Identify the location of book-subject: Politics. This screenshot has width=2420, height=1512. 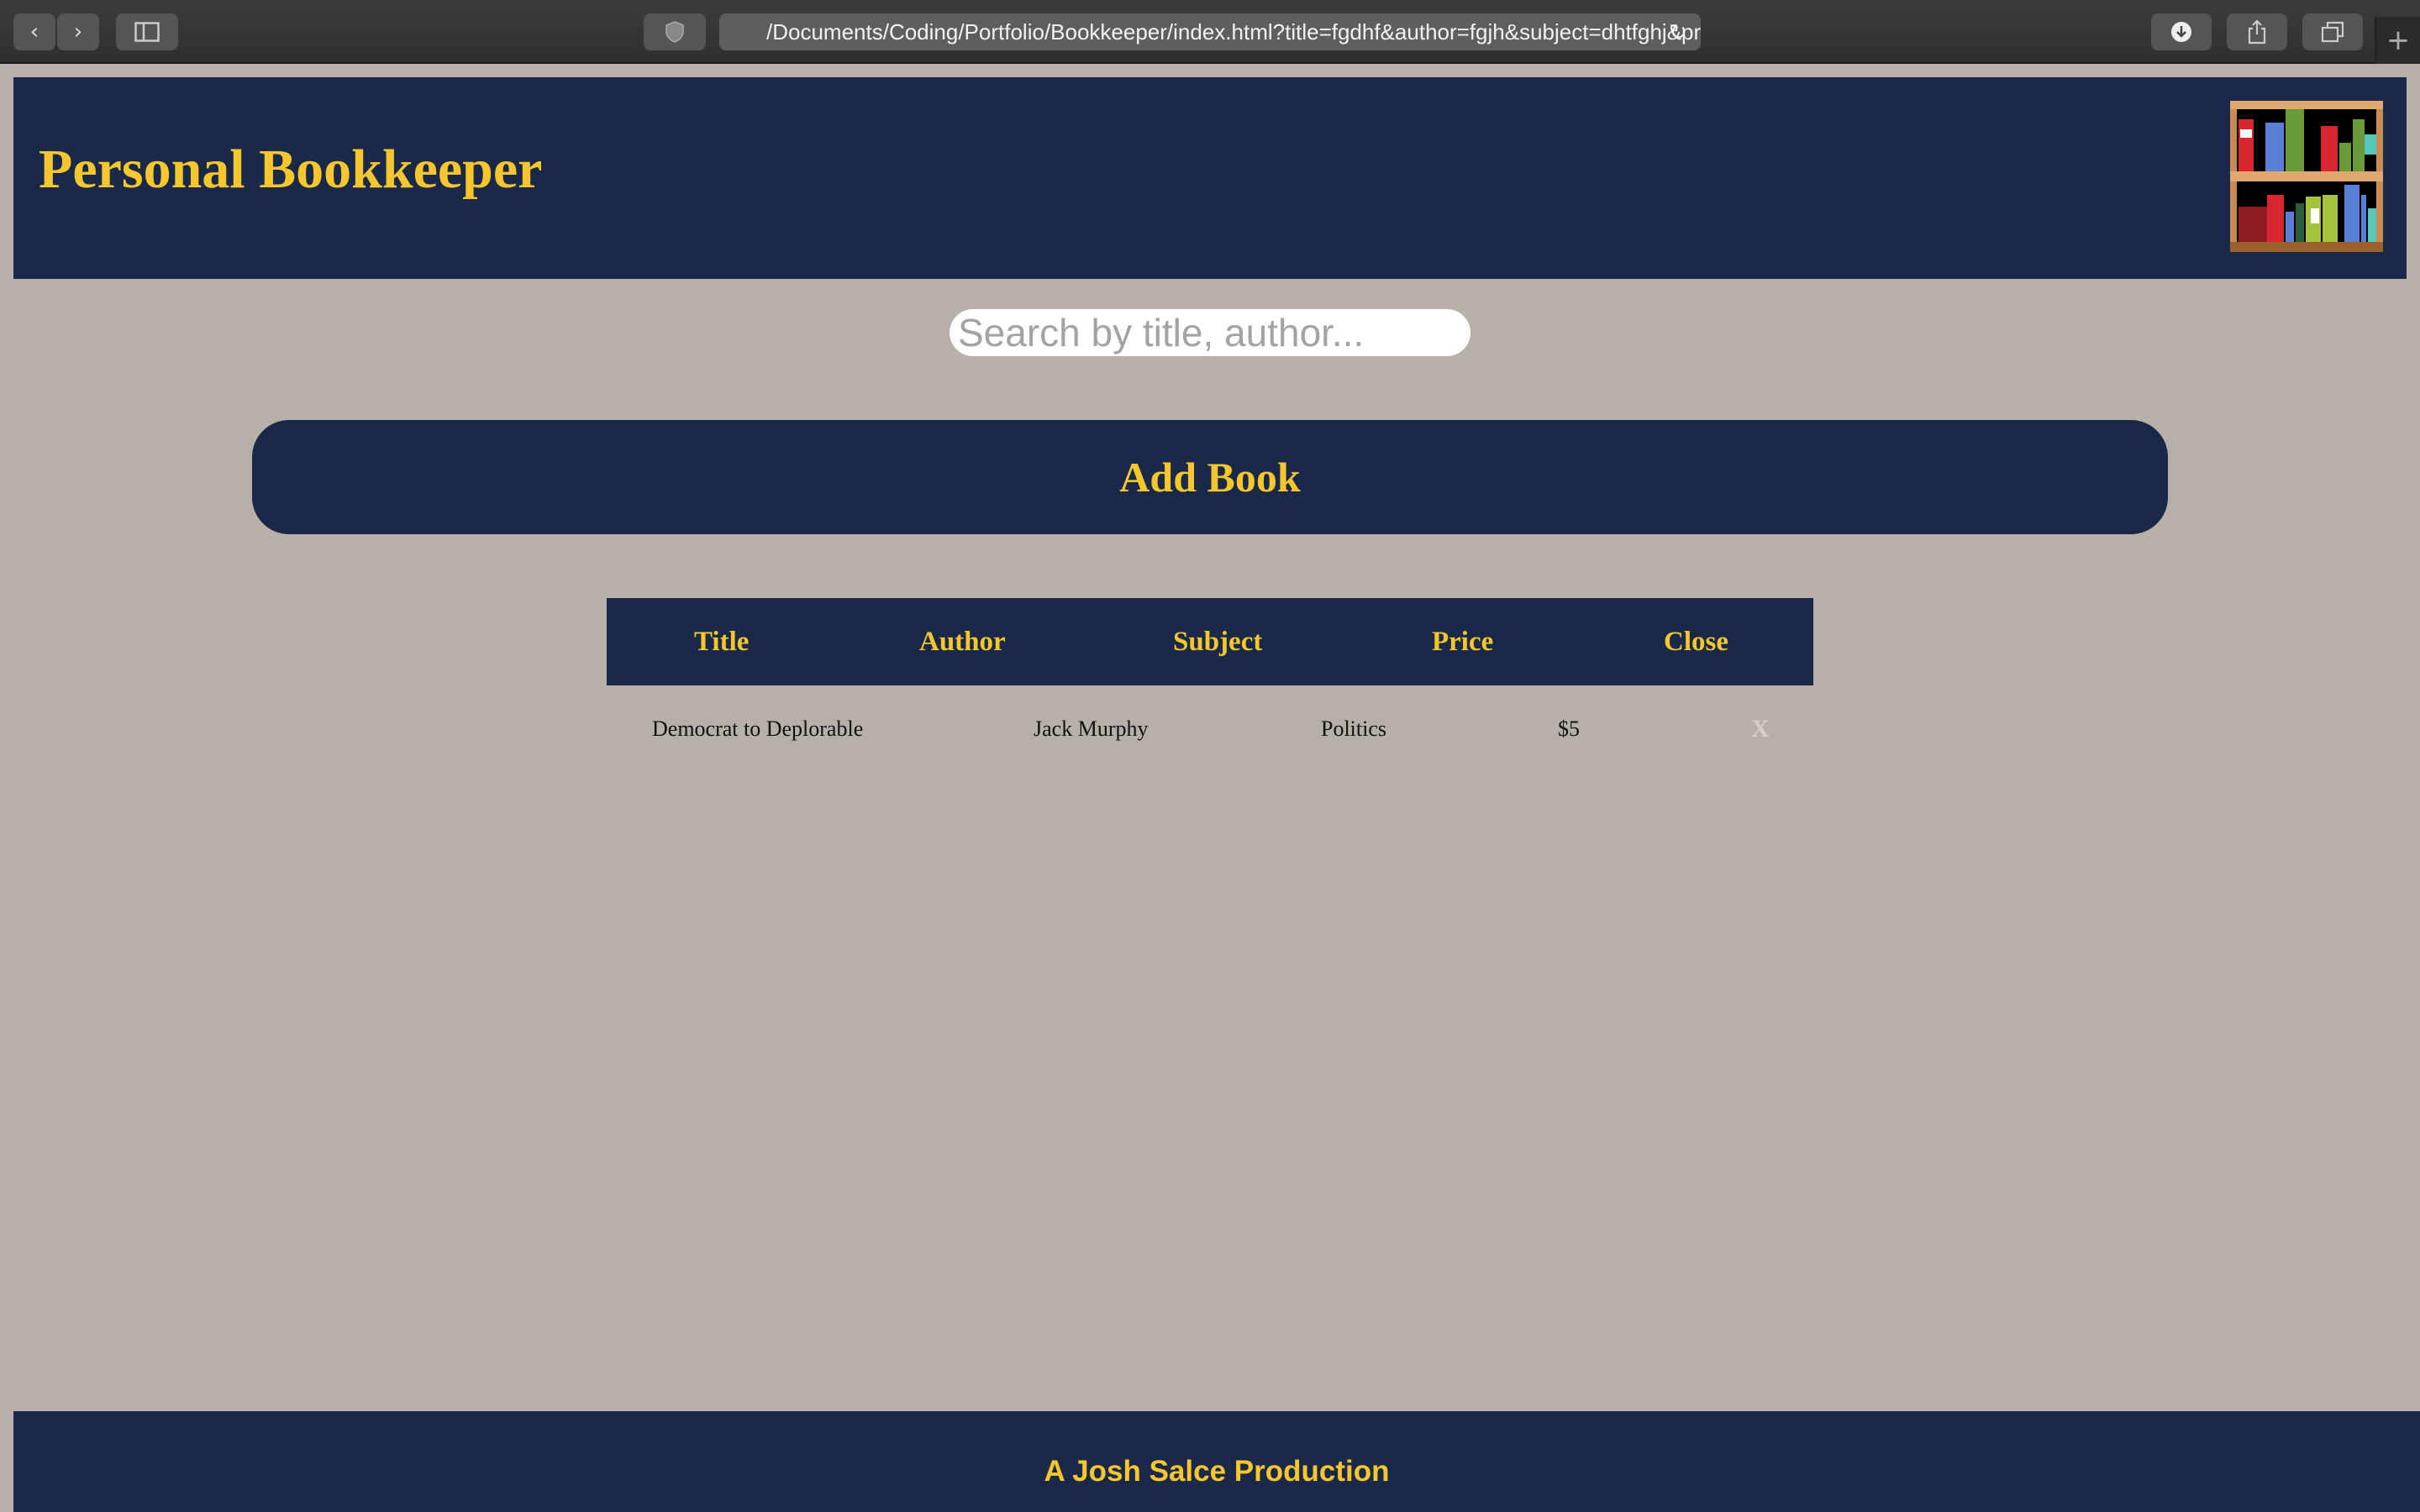
(1354, 729).